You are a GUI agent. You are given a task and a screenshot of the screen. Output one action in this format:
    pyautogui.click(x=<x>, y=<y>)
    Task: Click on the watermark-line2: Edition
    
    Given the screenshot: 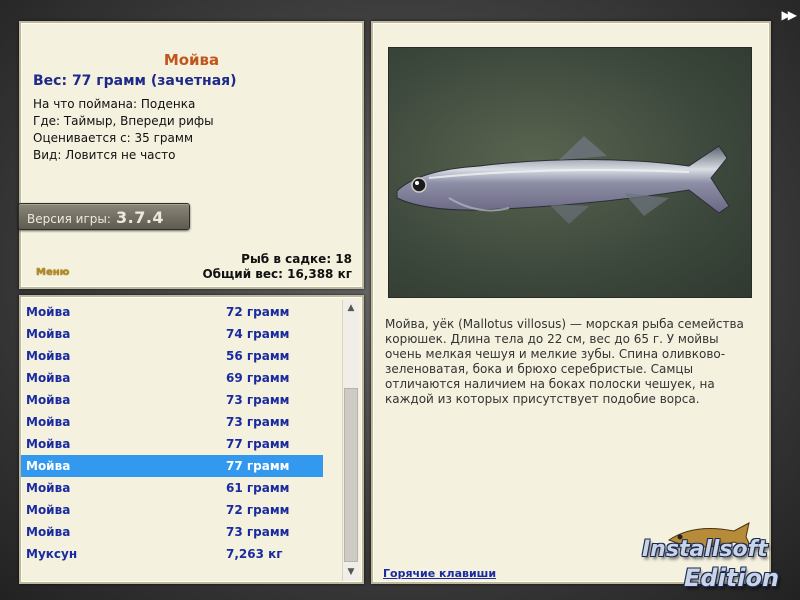 What is the action you would take?
    pyautogui.click(x=732, y=578)
    